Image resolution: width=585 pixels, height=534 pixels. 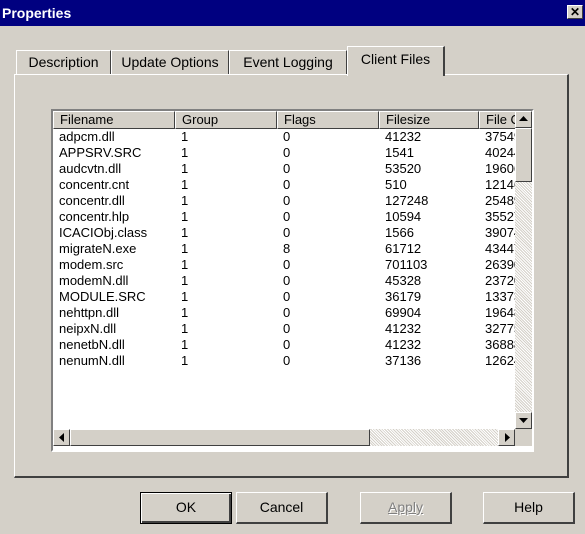 I want to click on table-row: modem.src 1 0 701103 26390, so click(x=284, y=265).